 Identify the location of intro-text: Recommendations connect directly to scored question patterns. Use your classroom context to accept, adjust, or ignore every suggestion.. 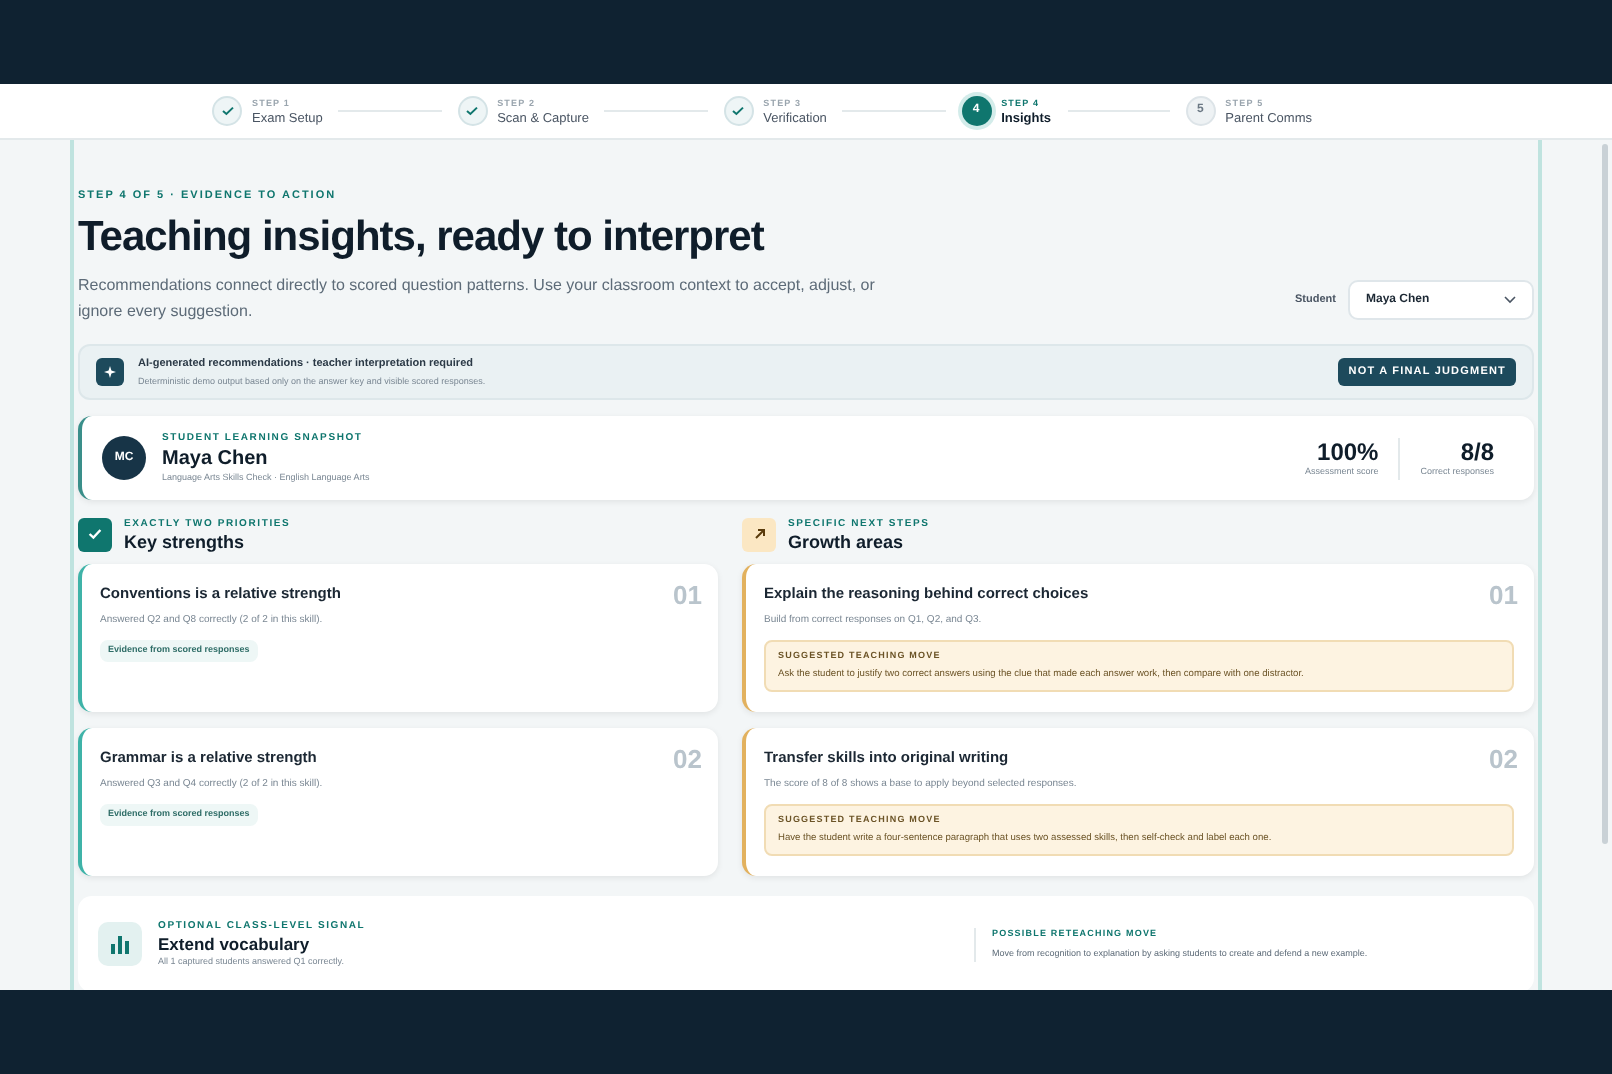
(477, 299).